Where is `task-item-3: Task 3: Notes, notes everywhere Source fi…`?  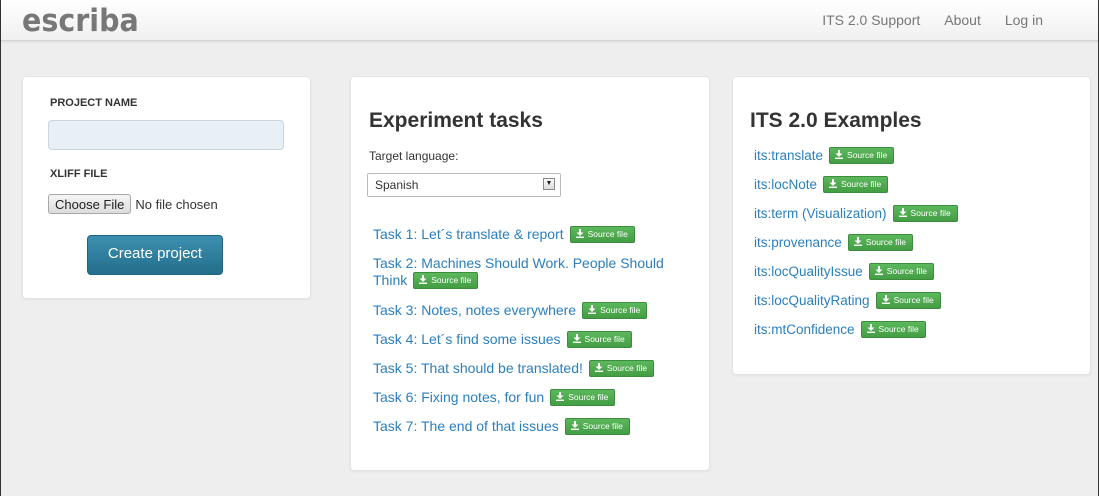
task-item-3: Task 3: Notes, notes everywhere Source fi… is located at coordinates (510, 310).